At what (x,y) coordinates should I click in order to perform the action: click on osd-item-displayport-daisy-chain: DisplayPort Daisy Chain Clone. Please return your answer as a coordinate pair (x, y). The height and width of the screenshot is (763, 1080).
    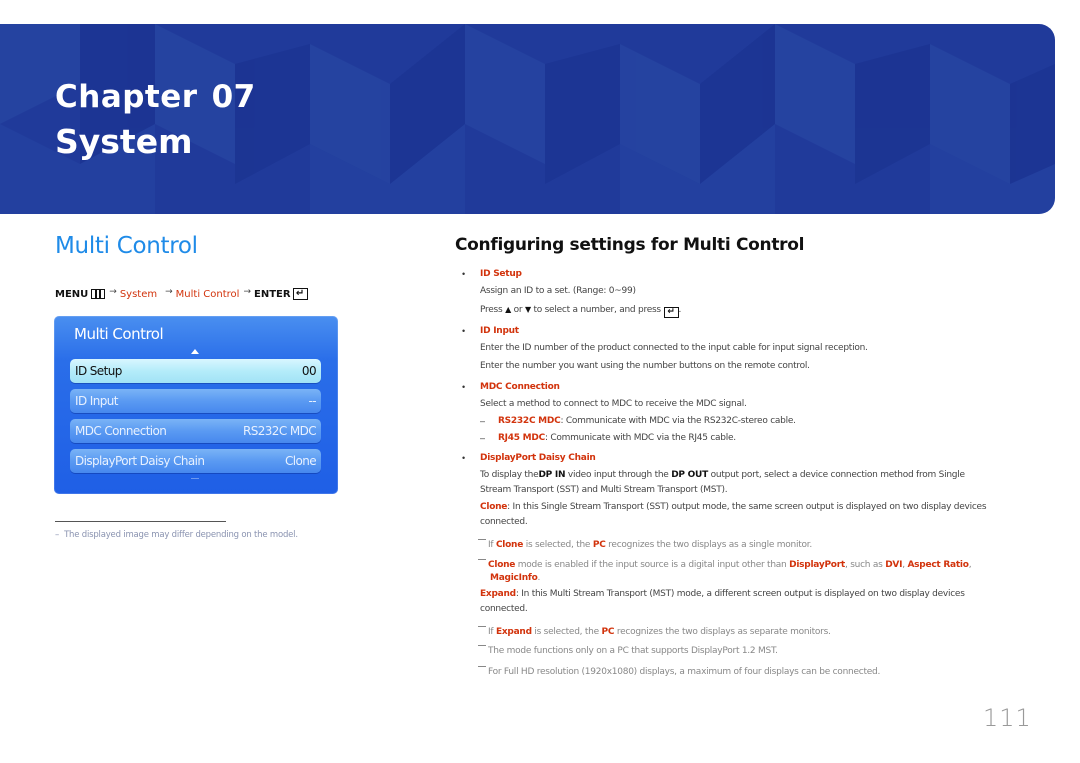
    Looking at the image, I should click on (195, 461).